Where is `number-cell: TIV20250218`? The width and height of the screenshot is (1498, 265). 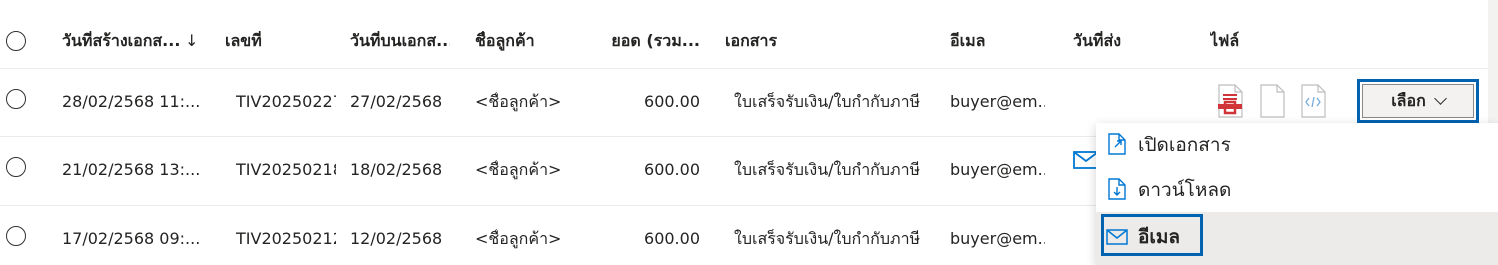
number-cell: TIV20250218 is located at coordinates (286, 169).